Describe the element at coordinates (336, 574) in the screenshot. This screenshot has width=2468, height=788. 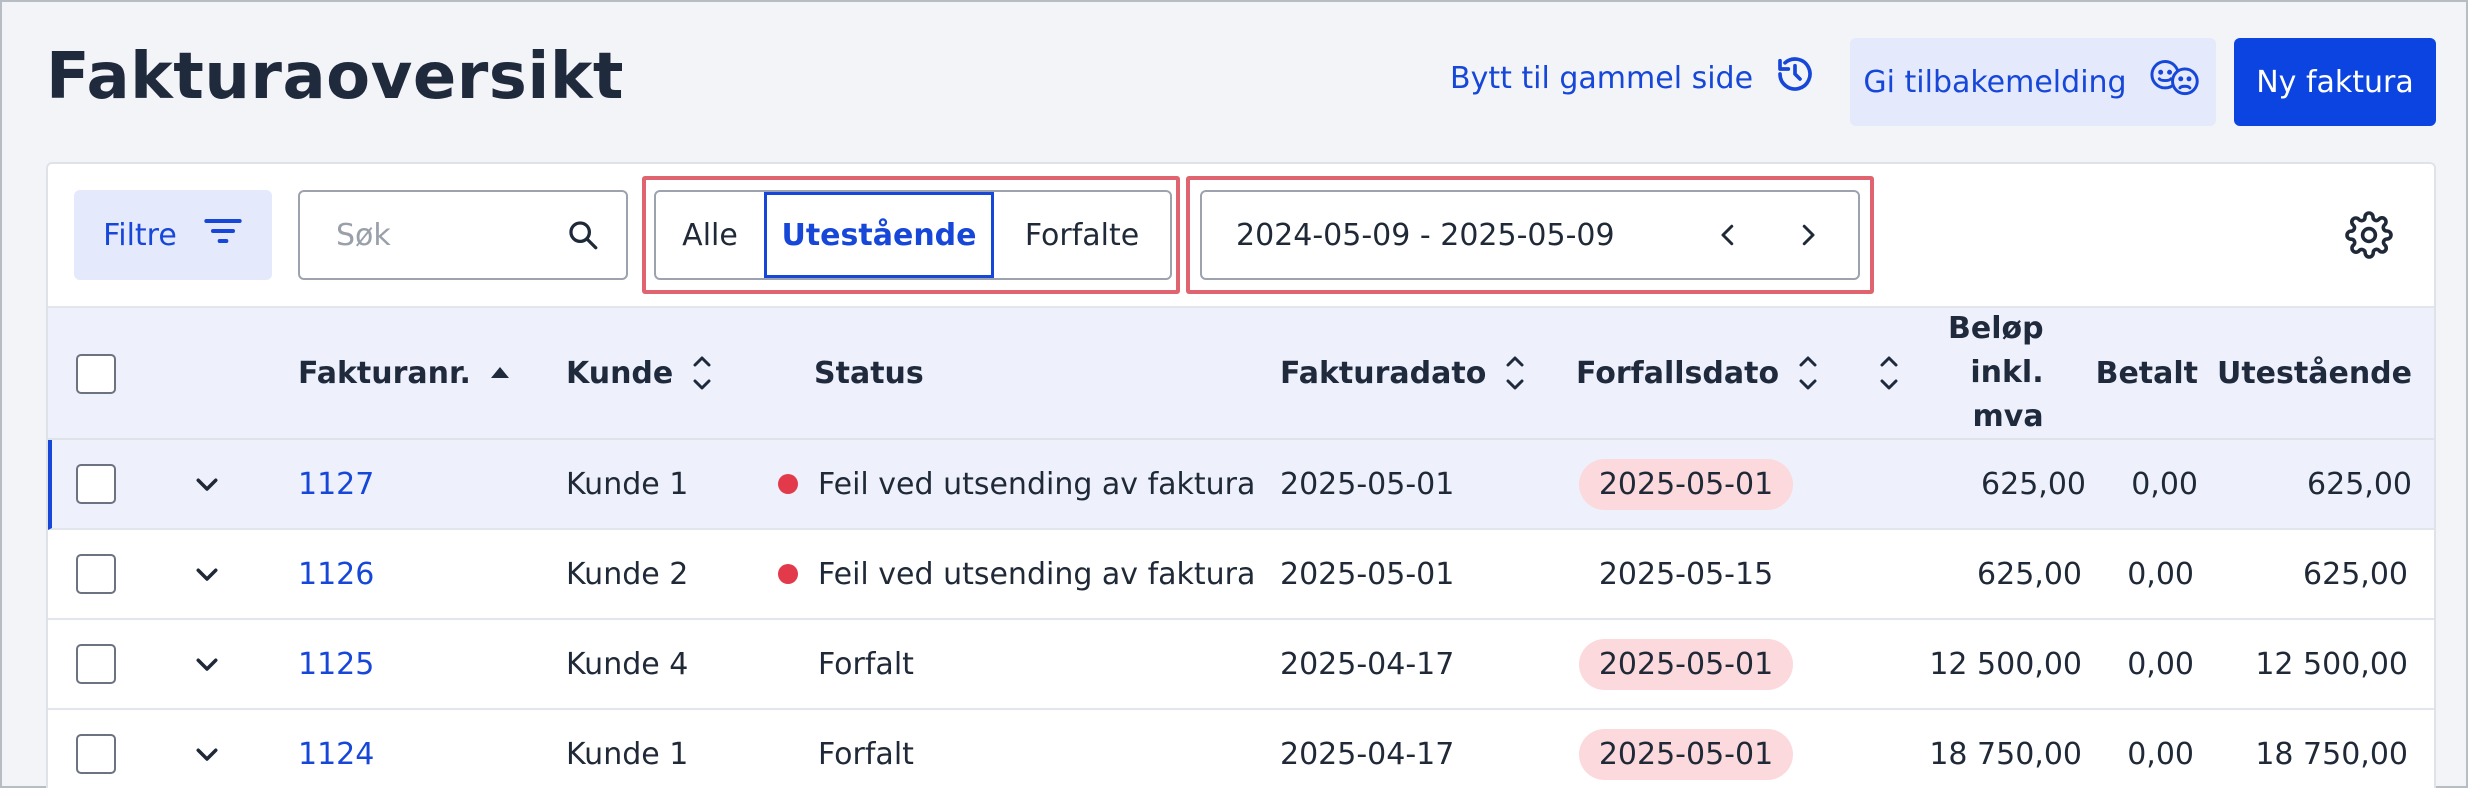
I see `invoice-number-link: 1126` at that location.